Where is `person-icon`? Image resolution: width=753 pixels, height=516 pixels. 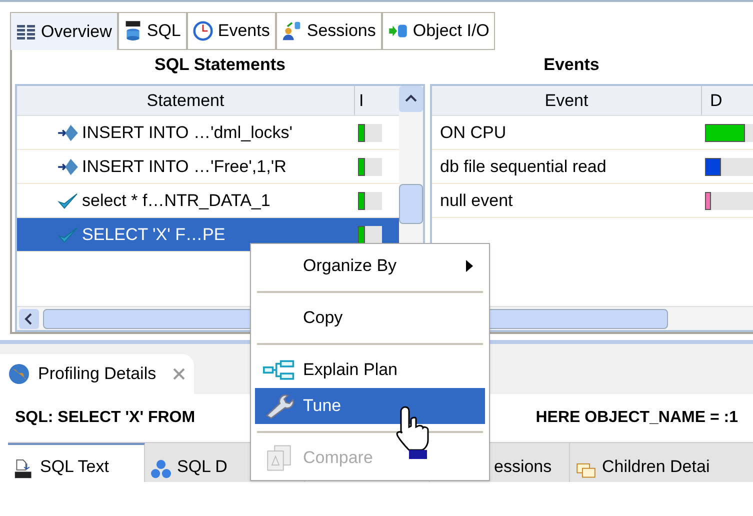
person-icon is located at coordinates (292, 31).